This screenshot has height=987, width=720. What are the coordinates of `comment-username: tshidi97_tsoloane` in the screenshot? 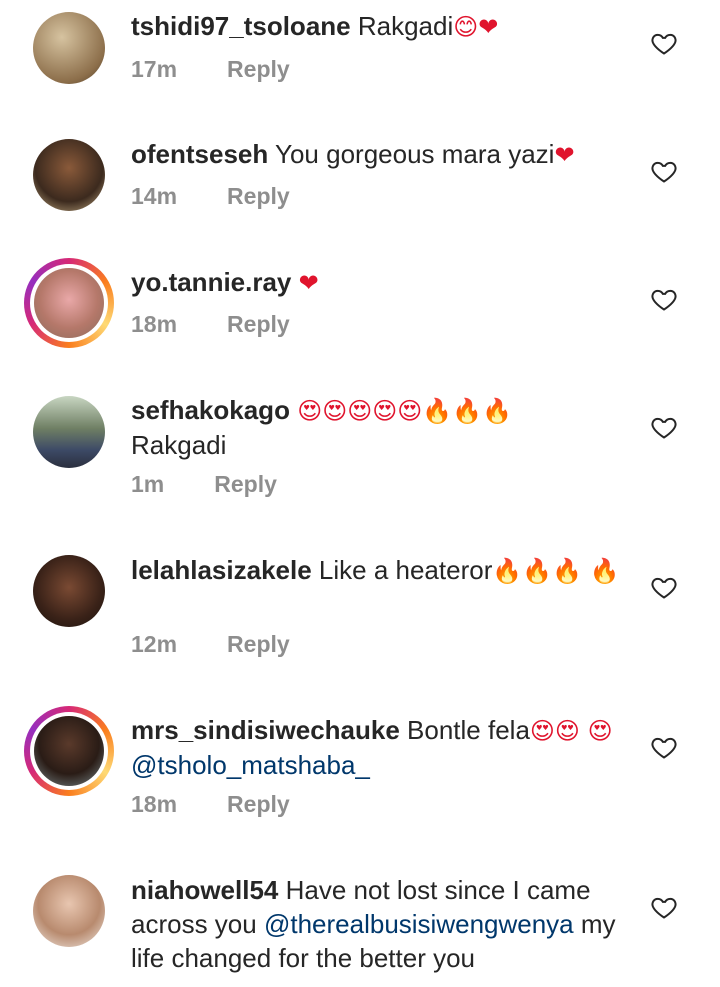 It's located at (241, 26).